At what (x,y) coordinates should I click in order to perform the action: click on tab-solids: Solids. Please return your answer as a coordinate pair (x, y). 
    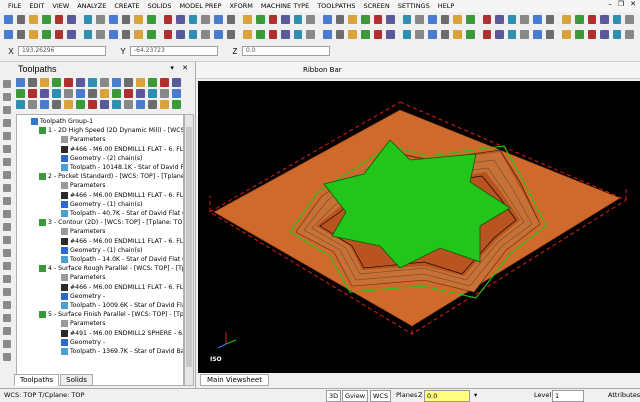
    Looking at the image, I should click on (76, 380).